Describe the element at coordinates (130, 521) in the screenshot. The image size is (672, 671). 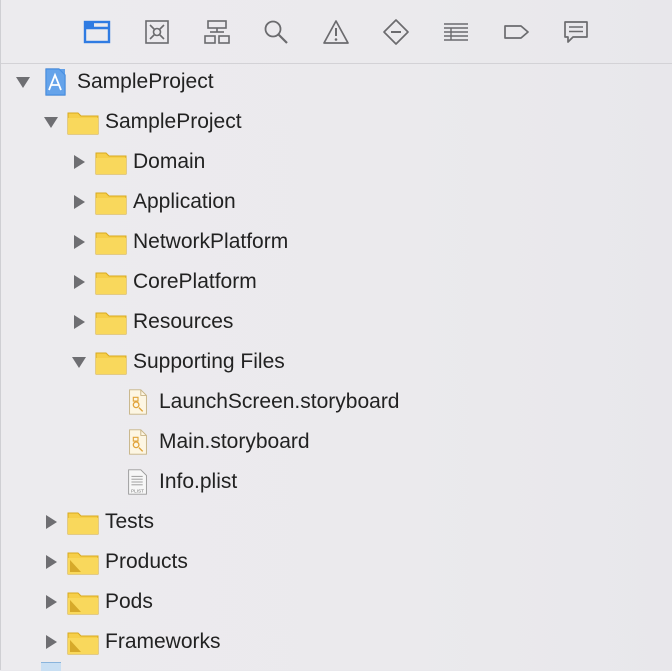
I see `tree-item-label: Tests` at that location.